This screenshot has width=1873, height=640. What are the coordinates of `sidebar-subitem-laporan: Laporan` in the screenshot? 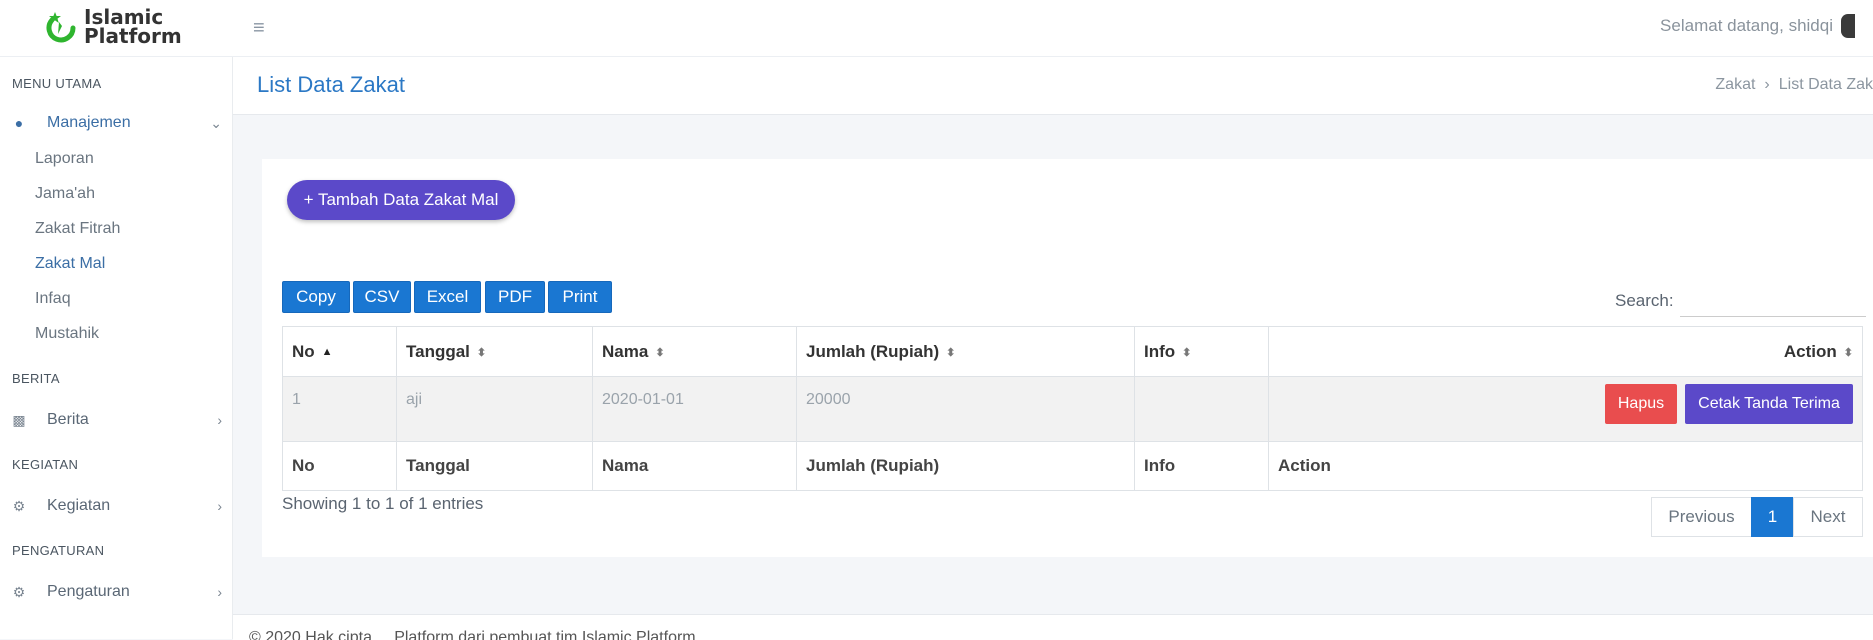 It's located at (64, 159).